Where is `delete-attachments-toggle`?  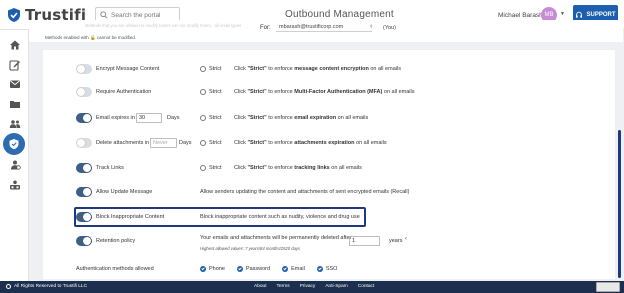 delete-attachments-toggle is located at coordinates (84, 143).